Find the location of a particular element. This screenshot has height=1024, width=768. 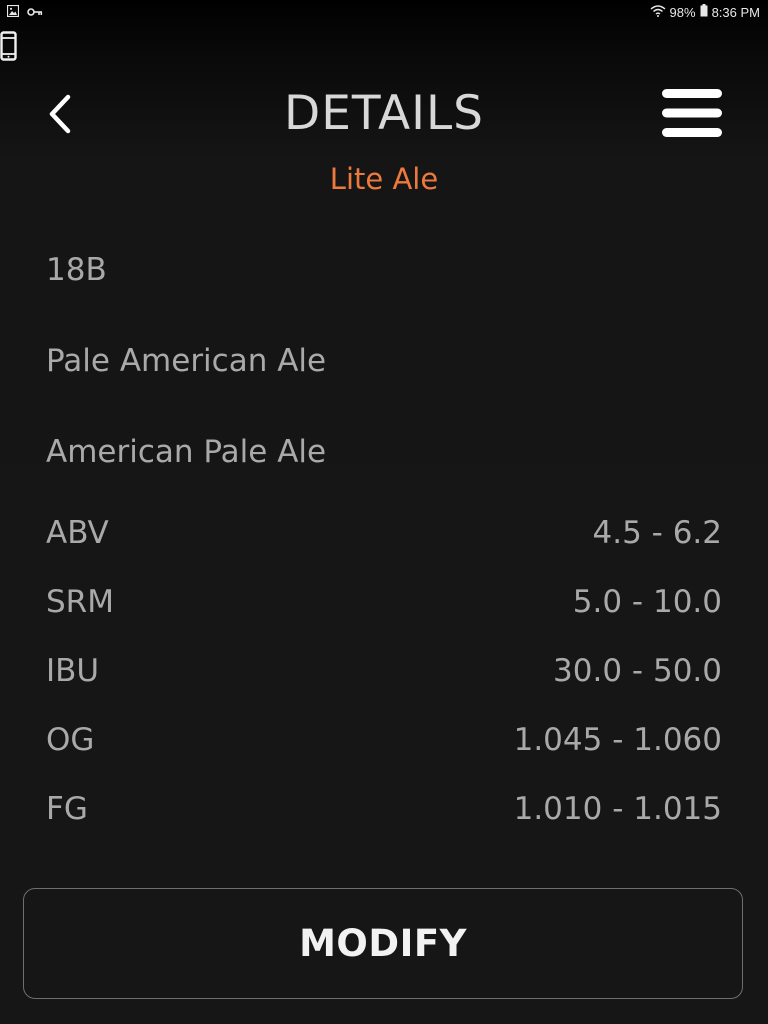

stat-row-ibu: IBU 30.0 - 50.0 is located at coordinates (384, 671).